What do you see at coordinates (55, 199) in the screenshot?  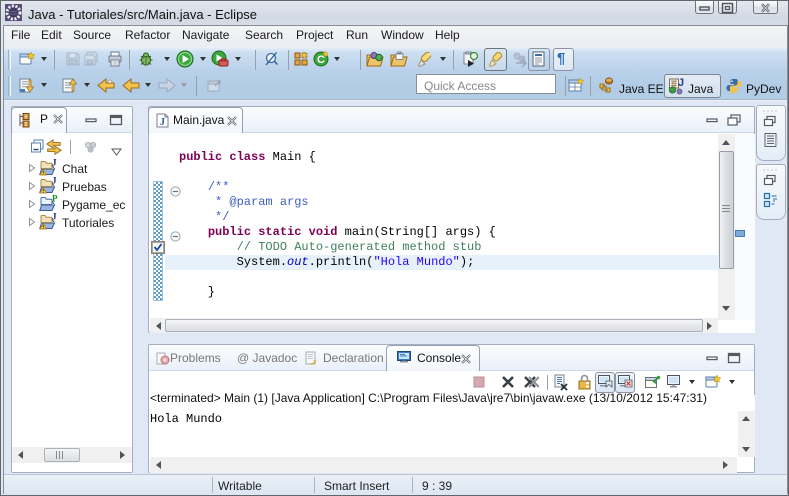 I see `svg-text: P` at bounding box center [55, 199].